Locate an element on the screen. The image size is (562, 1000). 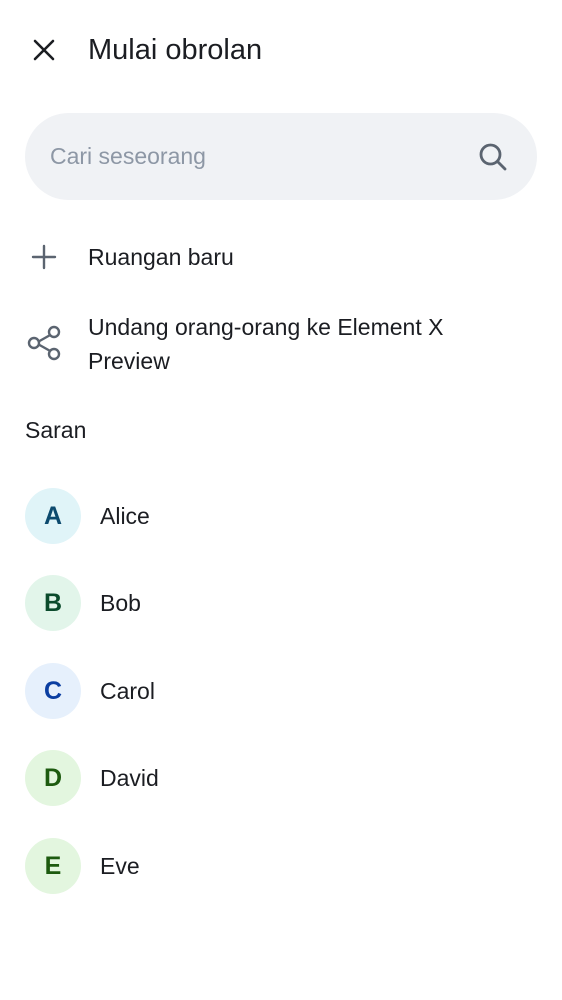
suggestion-name: Carol is located at coordinates (127, 691).